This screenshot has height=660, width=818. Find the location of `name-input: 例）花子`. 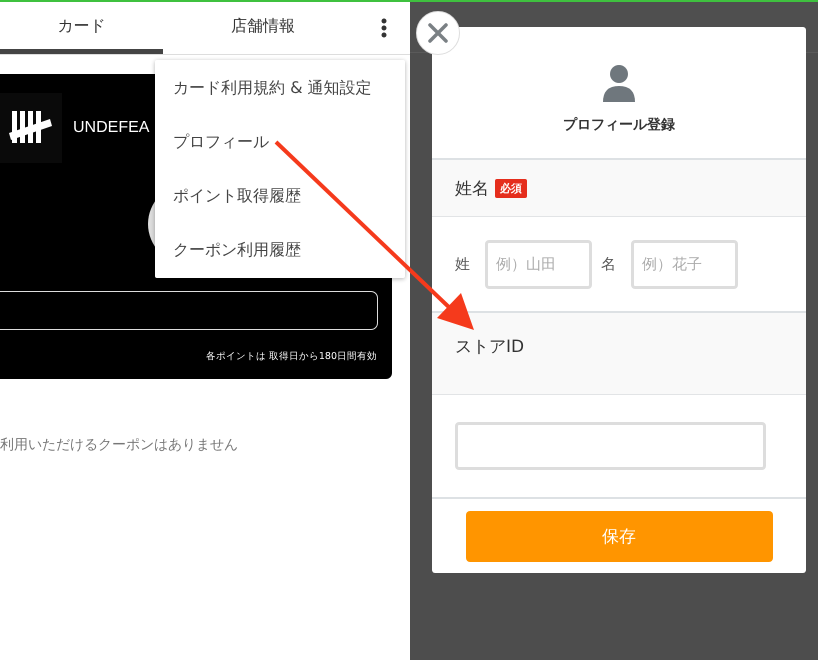

name-input: 例）花子 is located at coordinates (684, 264).